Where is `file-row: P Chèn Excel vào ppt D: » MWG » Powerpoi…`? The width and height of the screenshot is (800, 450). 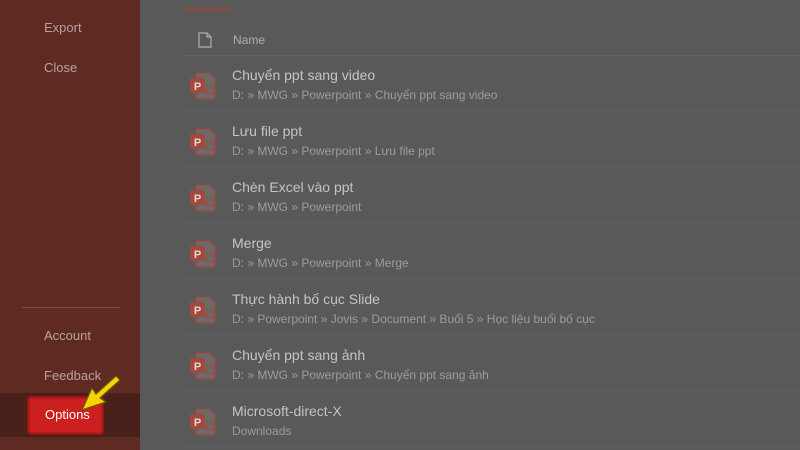 file-row: P Chèn Excel vào ppt D: » MWG » Powerpoi… is located at coordinates (492, 195).